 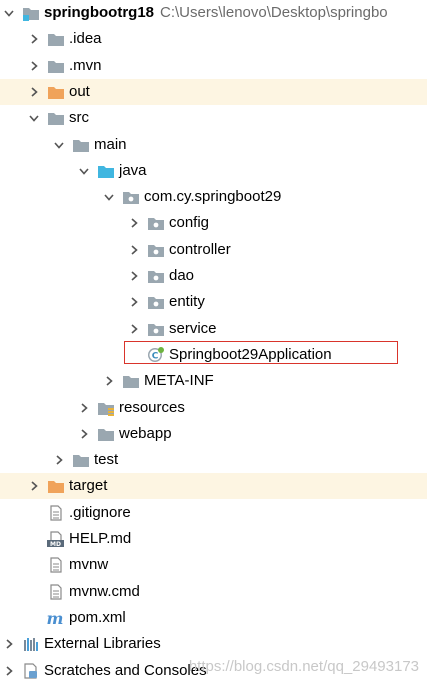 What do you see at coordinates (55, 618) in the screenshot?
I see `svg-text: m` at bounding box center [55, 618].